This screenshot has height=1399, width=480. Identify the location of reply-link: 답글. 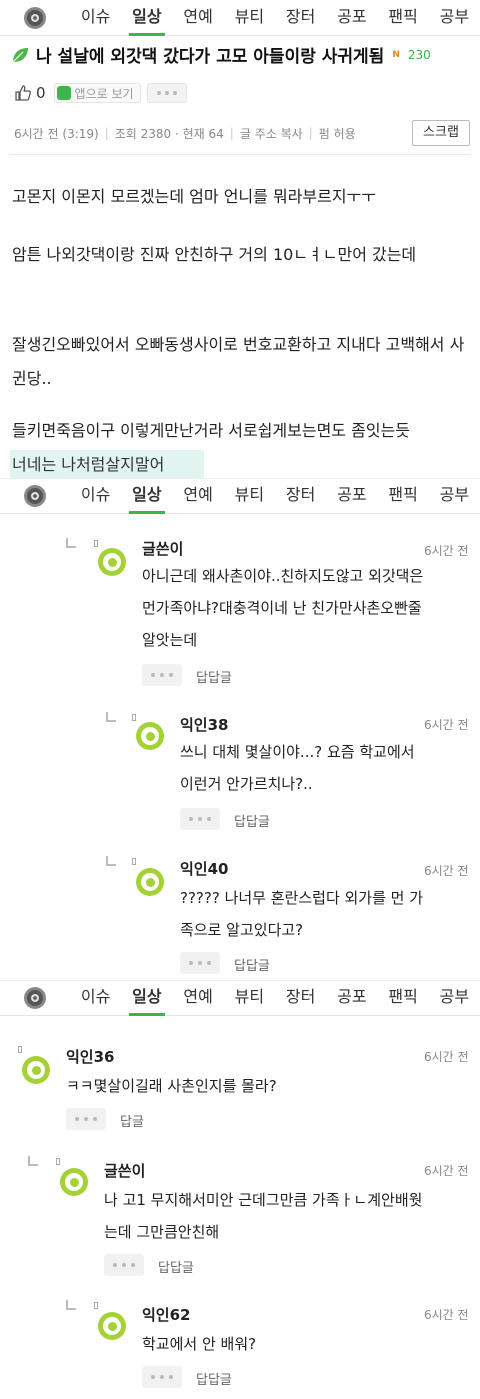
(132, 1120).